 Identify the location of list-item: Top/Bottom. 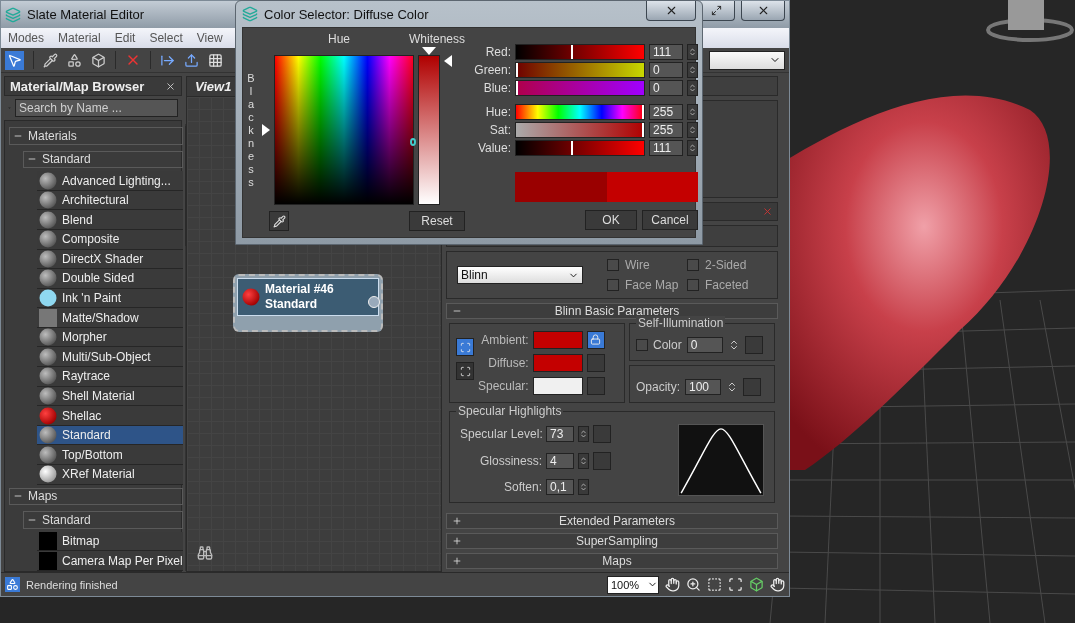
(110, 455).